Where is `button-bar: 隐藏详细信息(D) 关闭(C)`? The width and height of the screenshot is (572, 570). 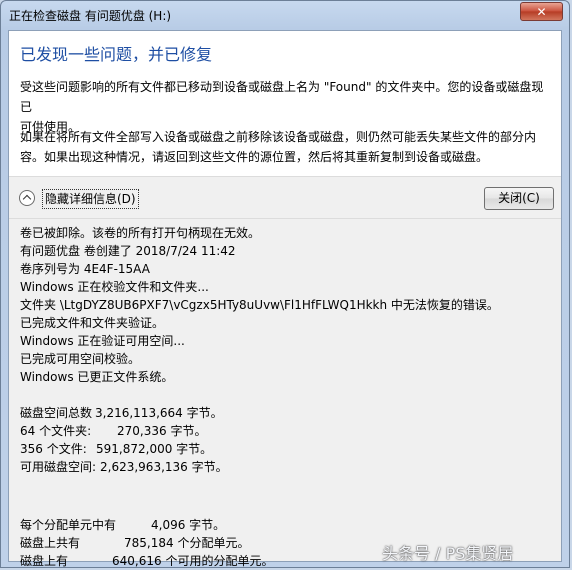 button-bar: 隐藏详细信息(D) 关闭(C) is located at coordinates (285, 197).